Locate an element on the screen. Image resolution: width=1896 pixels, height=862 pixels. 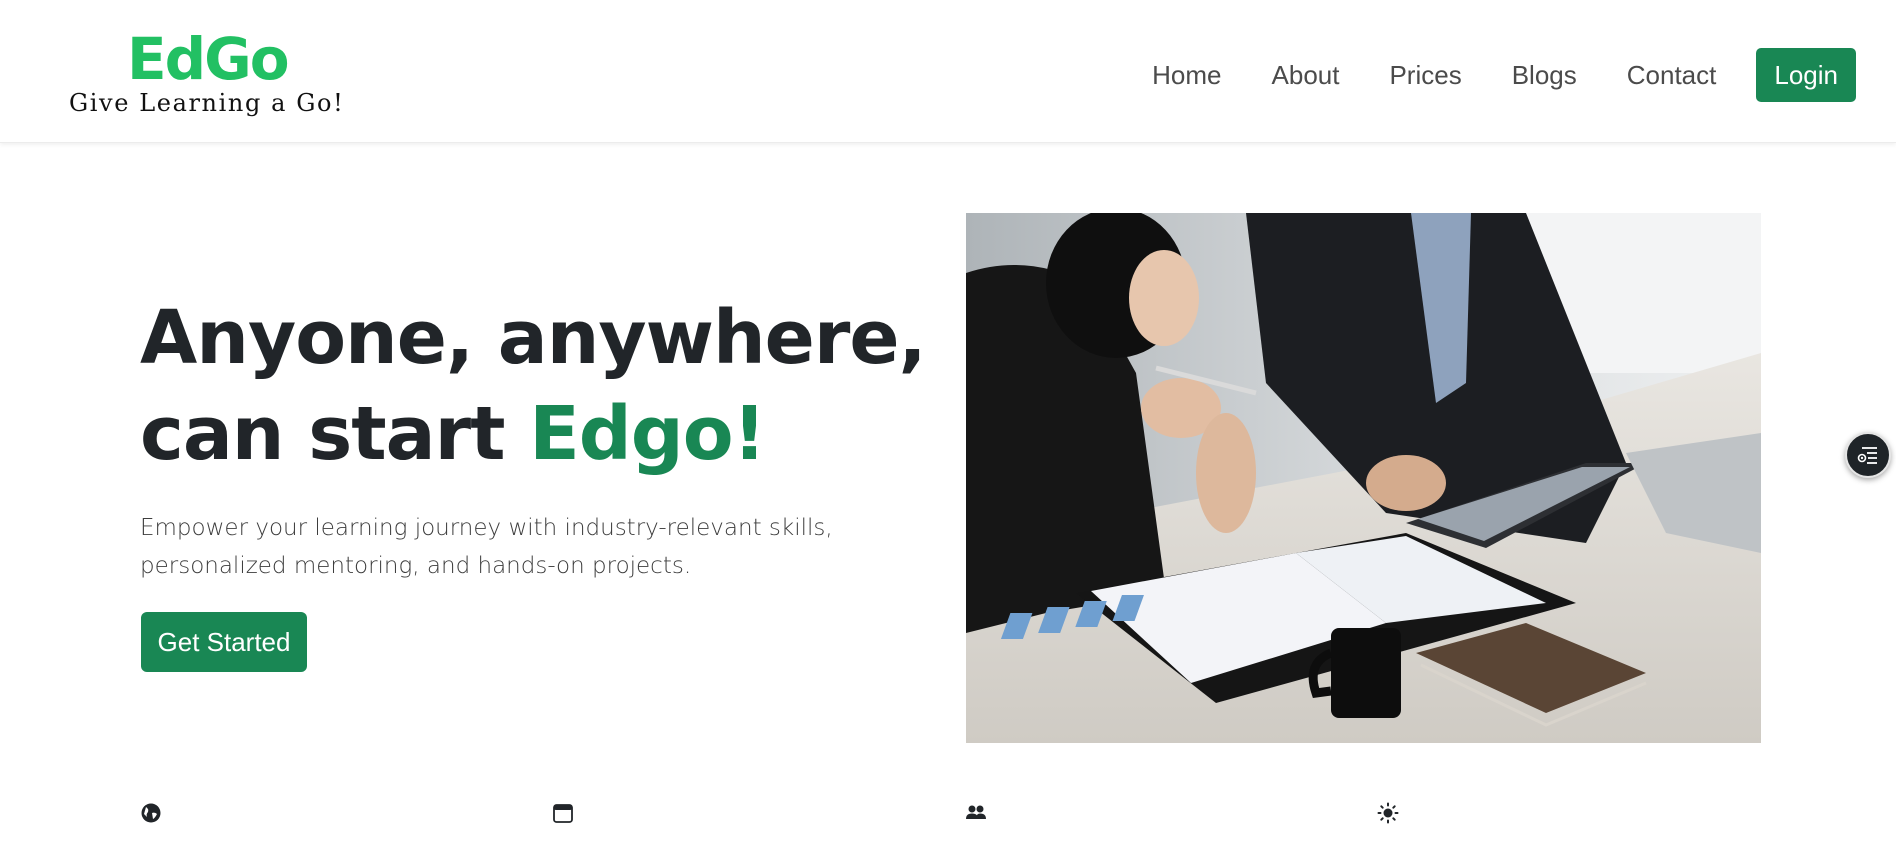
nav-prices: Prices is located at coordinates (1425, 75).